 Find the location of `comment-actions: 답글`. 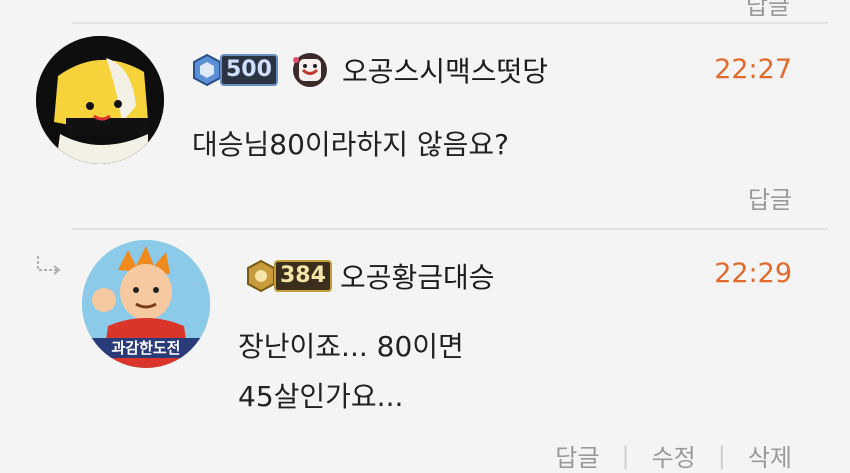

comment-actions: 답글 is located at coordinates (770, 197).